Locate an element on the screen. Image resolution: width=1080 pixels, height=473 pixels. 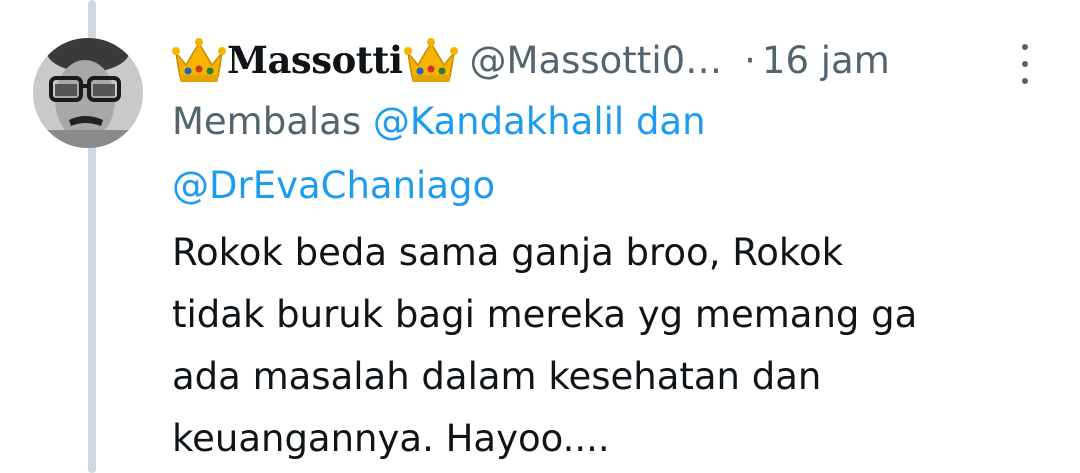
tweet-text-line: Rokok beda sama ganja broo, Rokok is located at coordinates (508, 252).